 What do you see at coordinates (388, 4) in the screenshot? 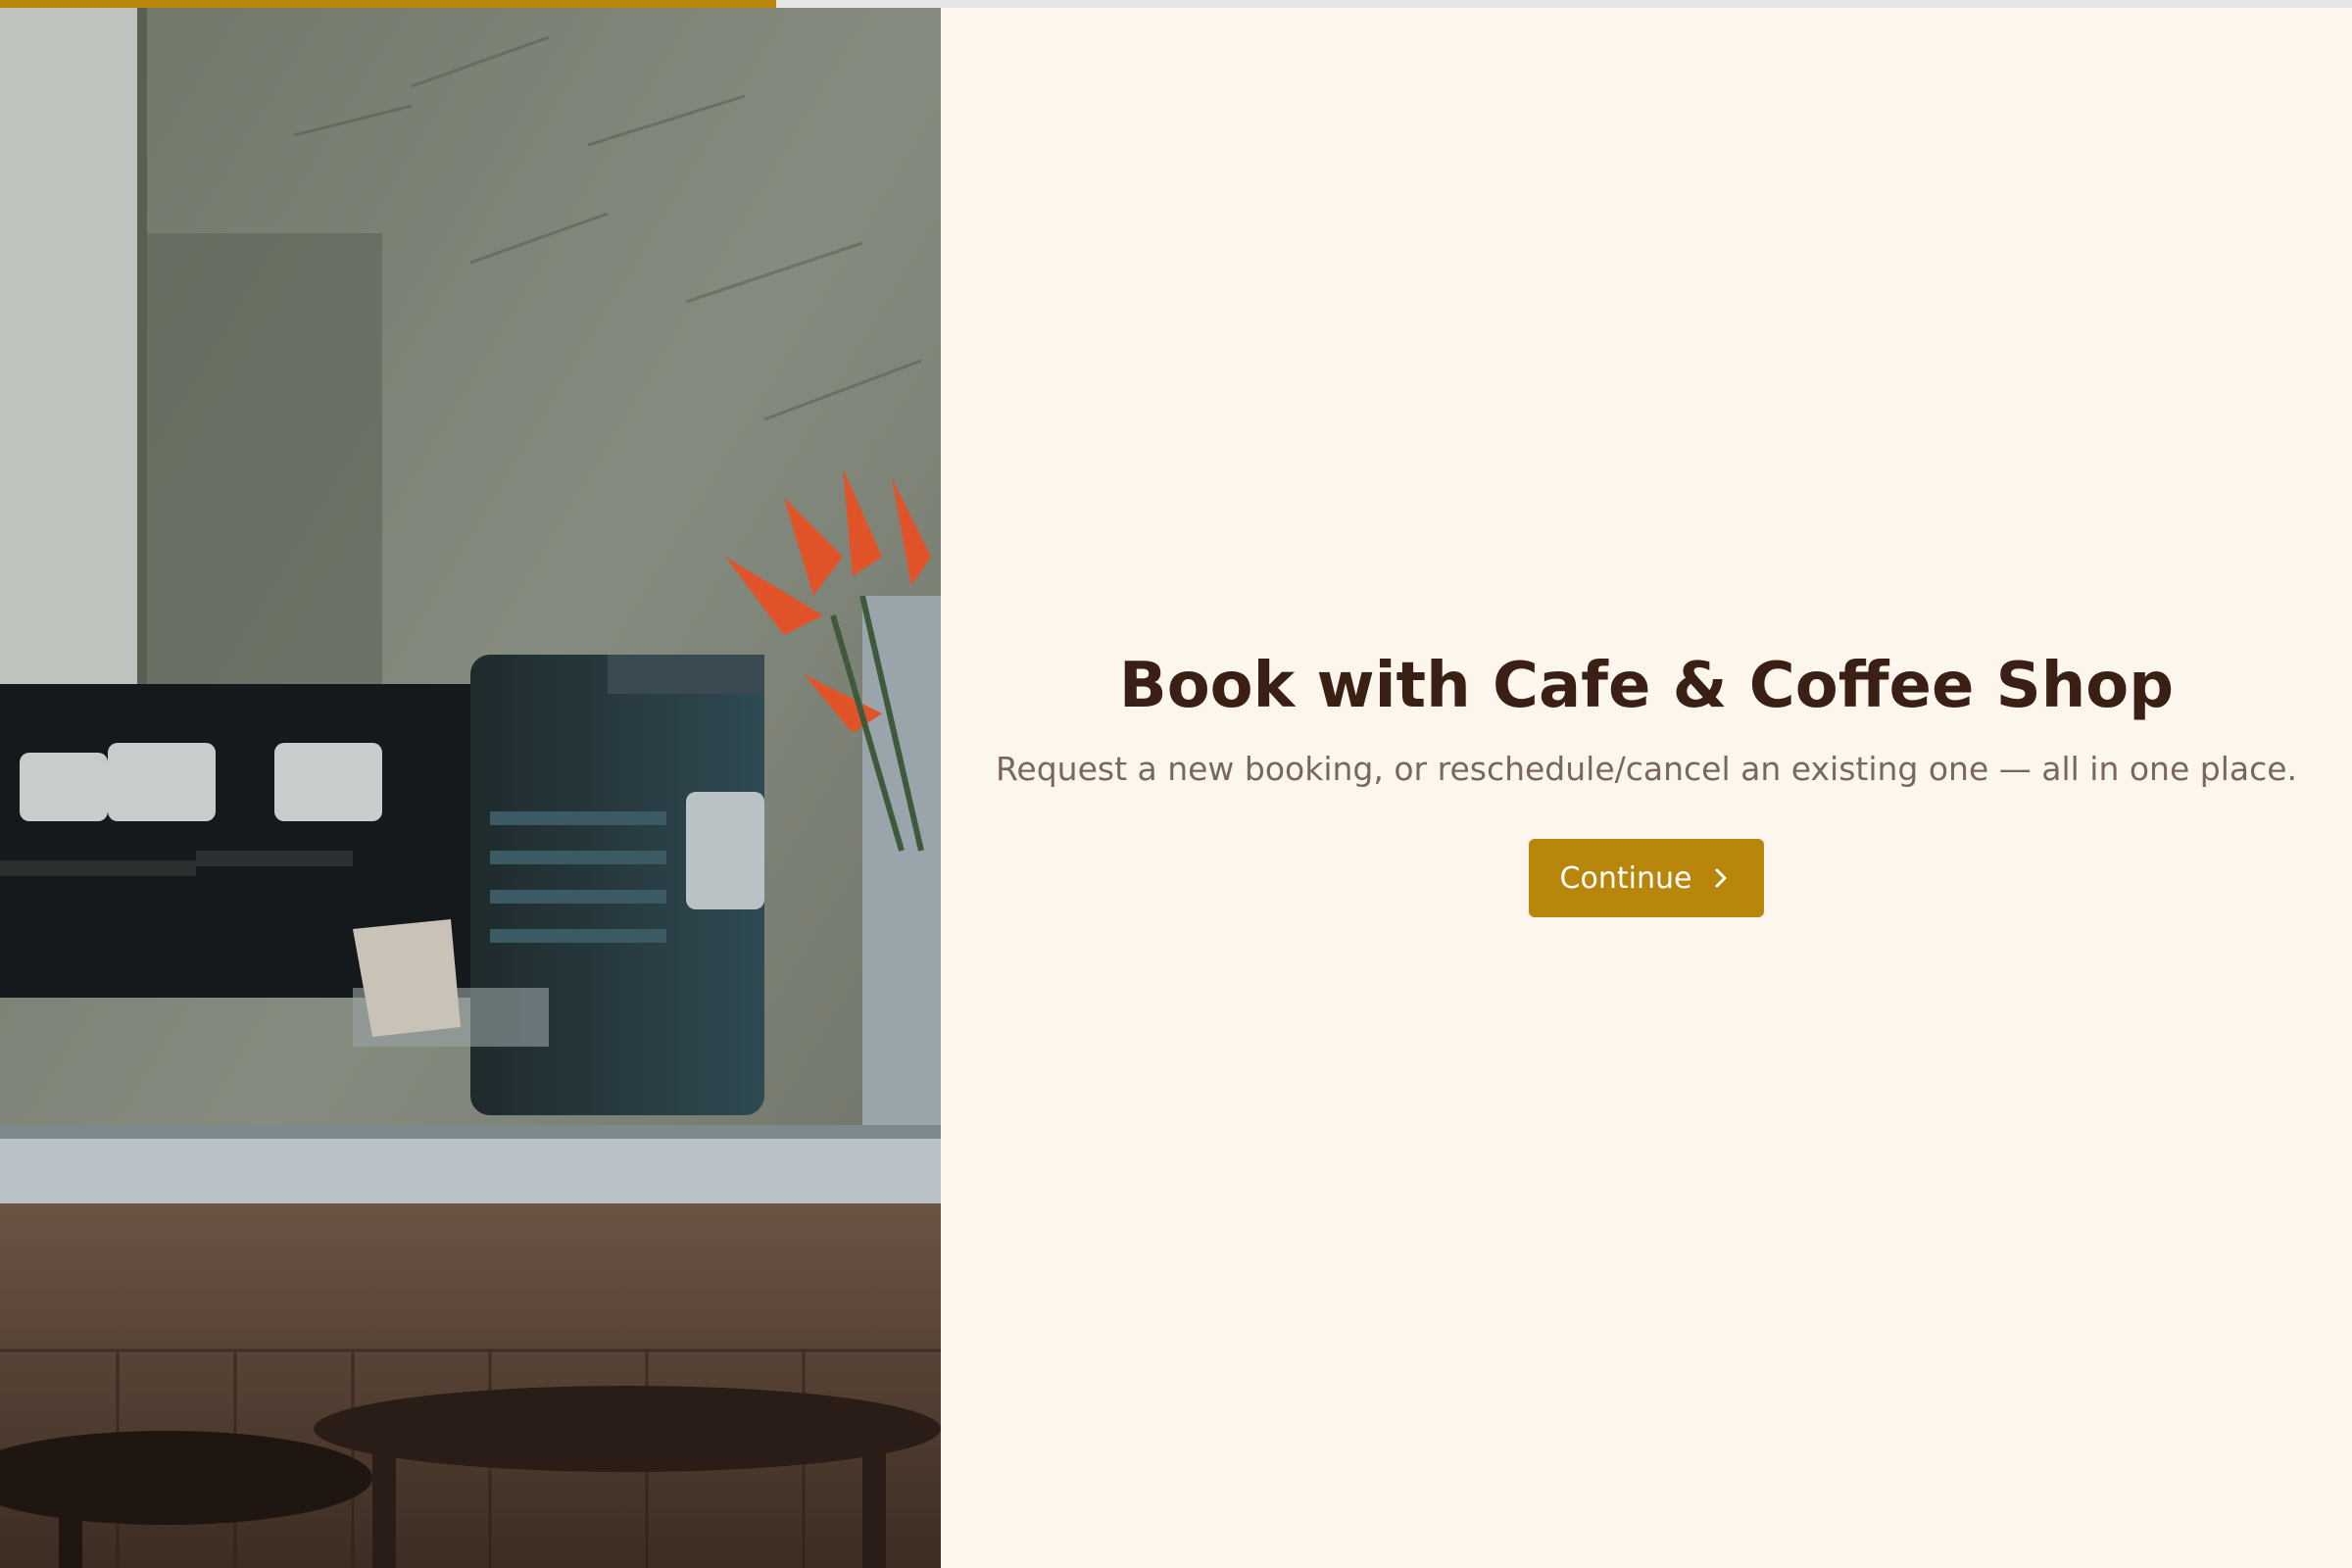
I see `progress-bar-fill` at bounding box center [388, 4].